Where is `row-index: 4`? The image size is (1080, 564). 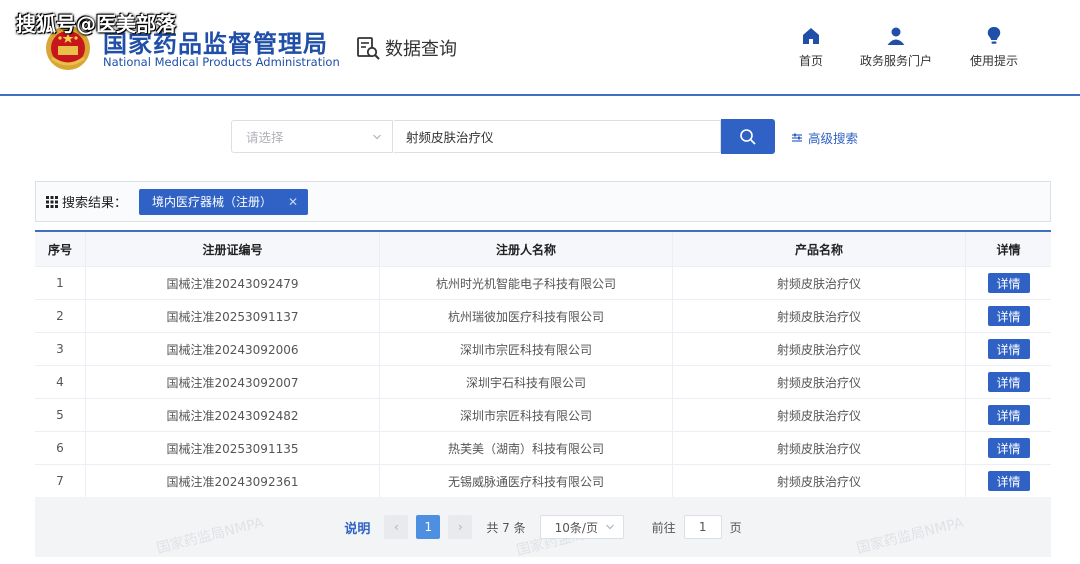 row-index: 4 is located at coordinates (60, 382).